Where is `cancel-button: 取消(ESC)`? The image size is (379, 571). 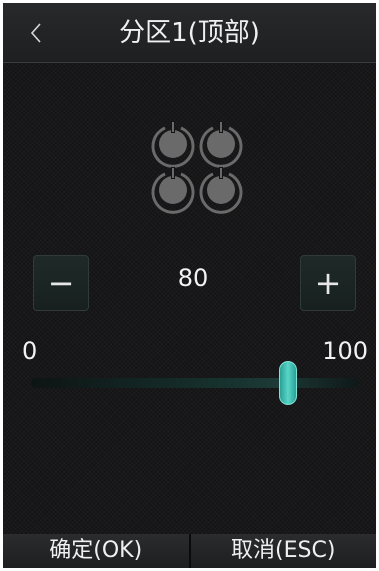
cancel-button: 取消(ESC) is located at coordinates (283, 551).